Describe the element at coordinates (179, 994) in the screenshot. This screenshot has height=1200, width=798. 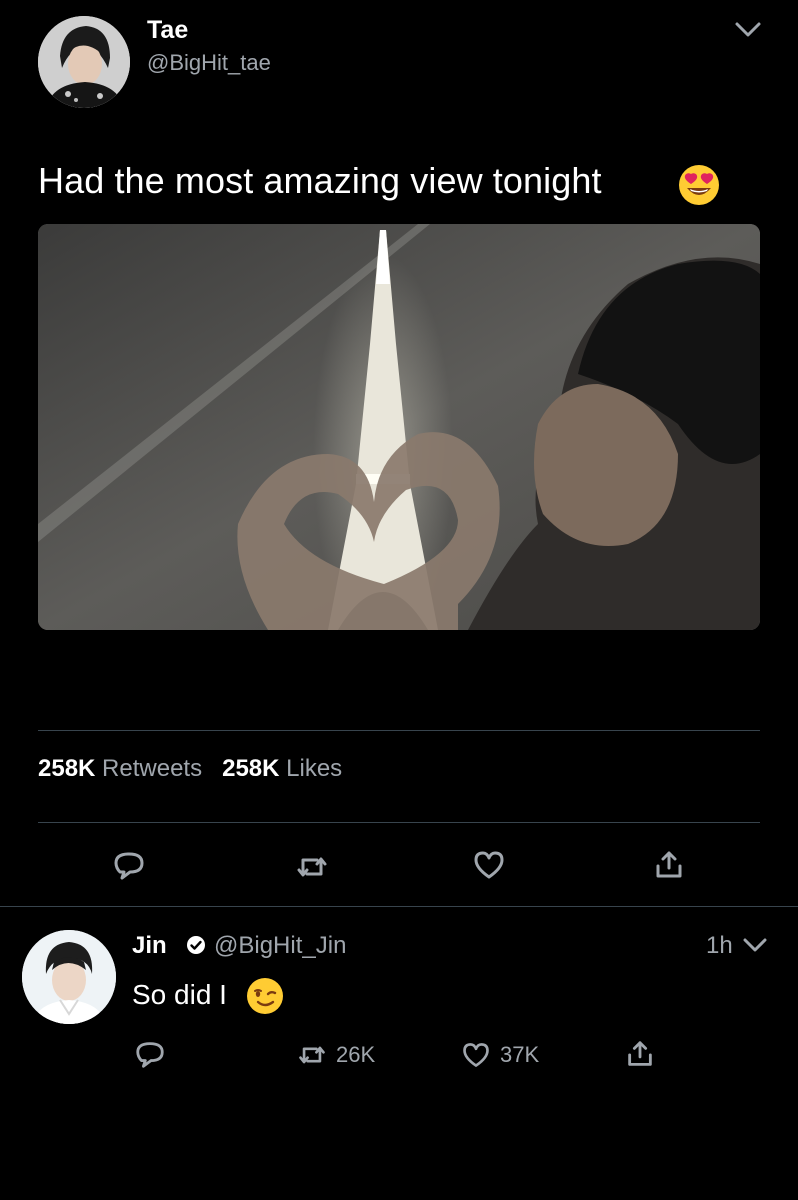
I see `reply-text: So did I` at that location.